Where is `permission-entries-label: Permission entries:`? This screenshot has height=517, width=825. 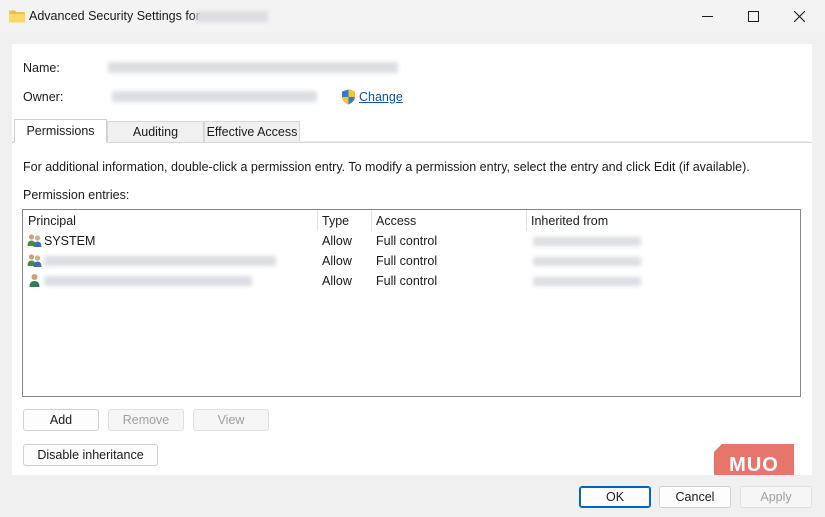 permission-entries-label: Permission entries: is located at coordinates (76, 195).